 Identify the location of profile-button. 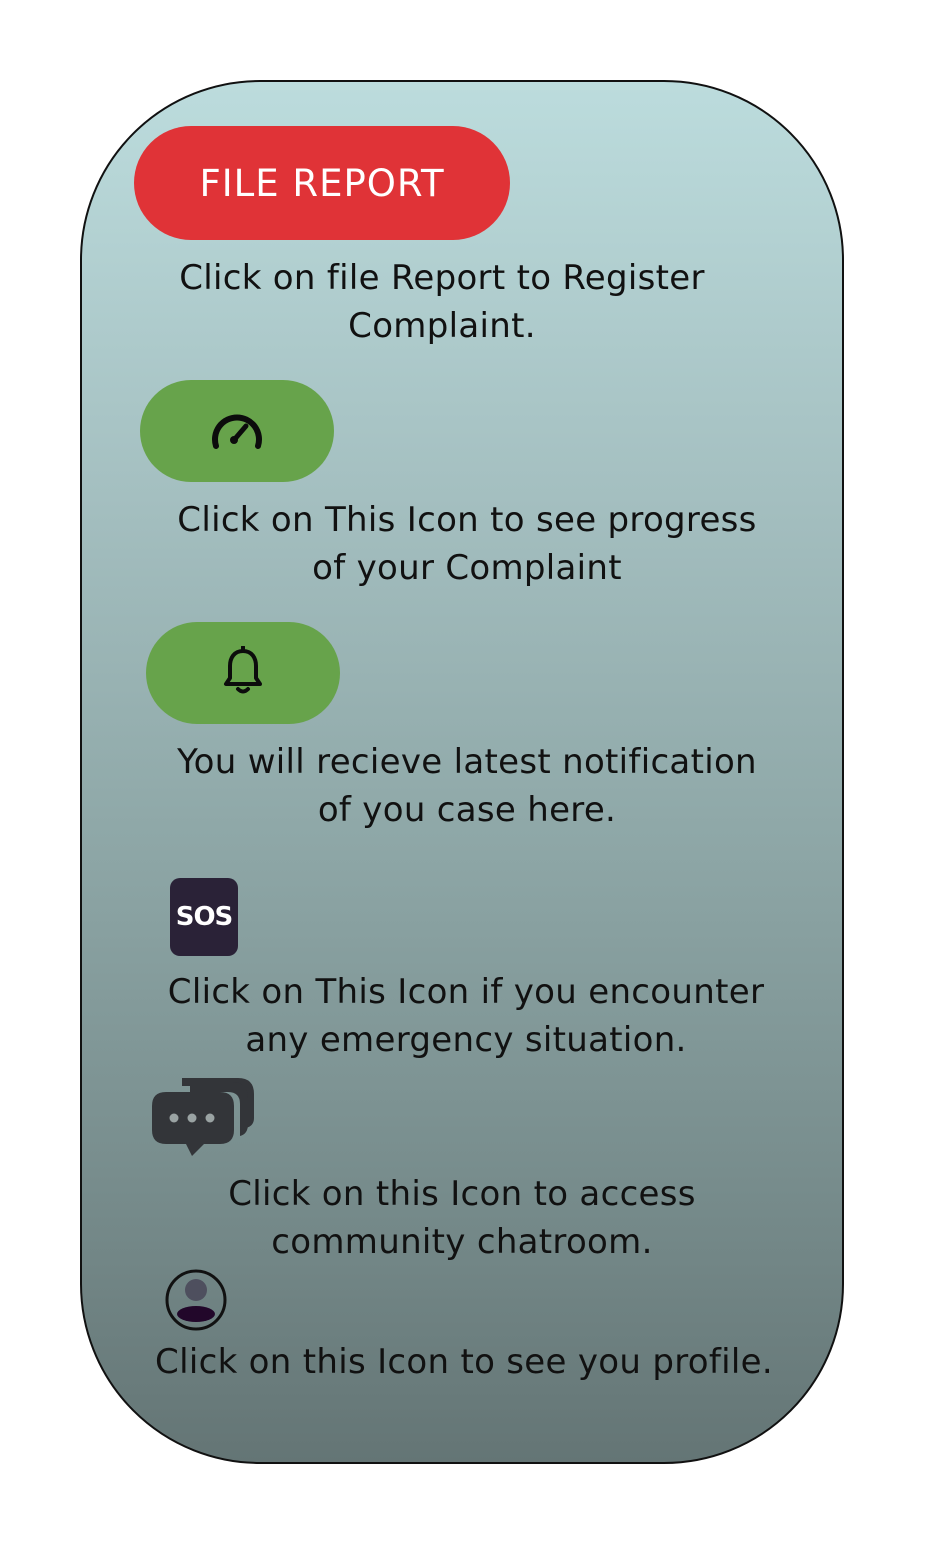
(196, 1300).